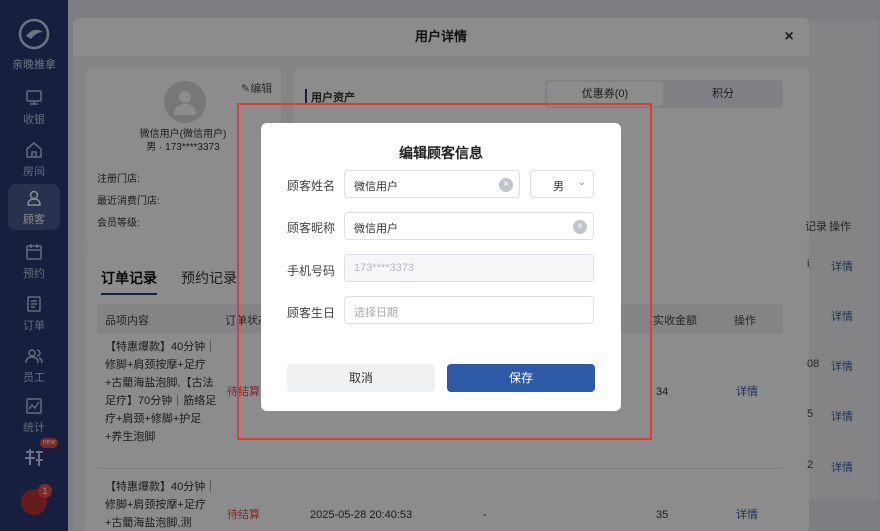  What do you see at coordinates (311, 228) in the screenshot?
I see `nickname-label: 顾客昵称` at bounding box center [311, 228].